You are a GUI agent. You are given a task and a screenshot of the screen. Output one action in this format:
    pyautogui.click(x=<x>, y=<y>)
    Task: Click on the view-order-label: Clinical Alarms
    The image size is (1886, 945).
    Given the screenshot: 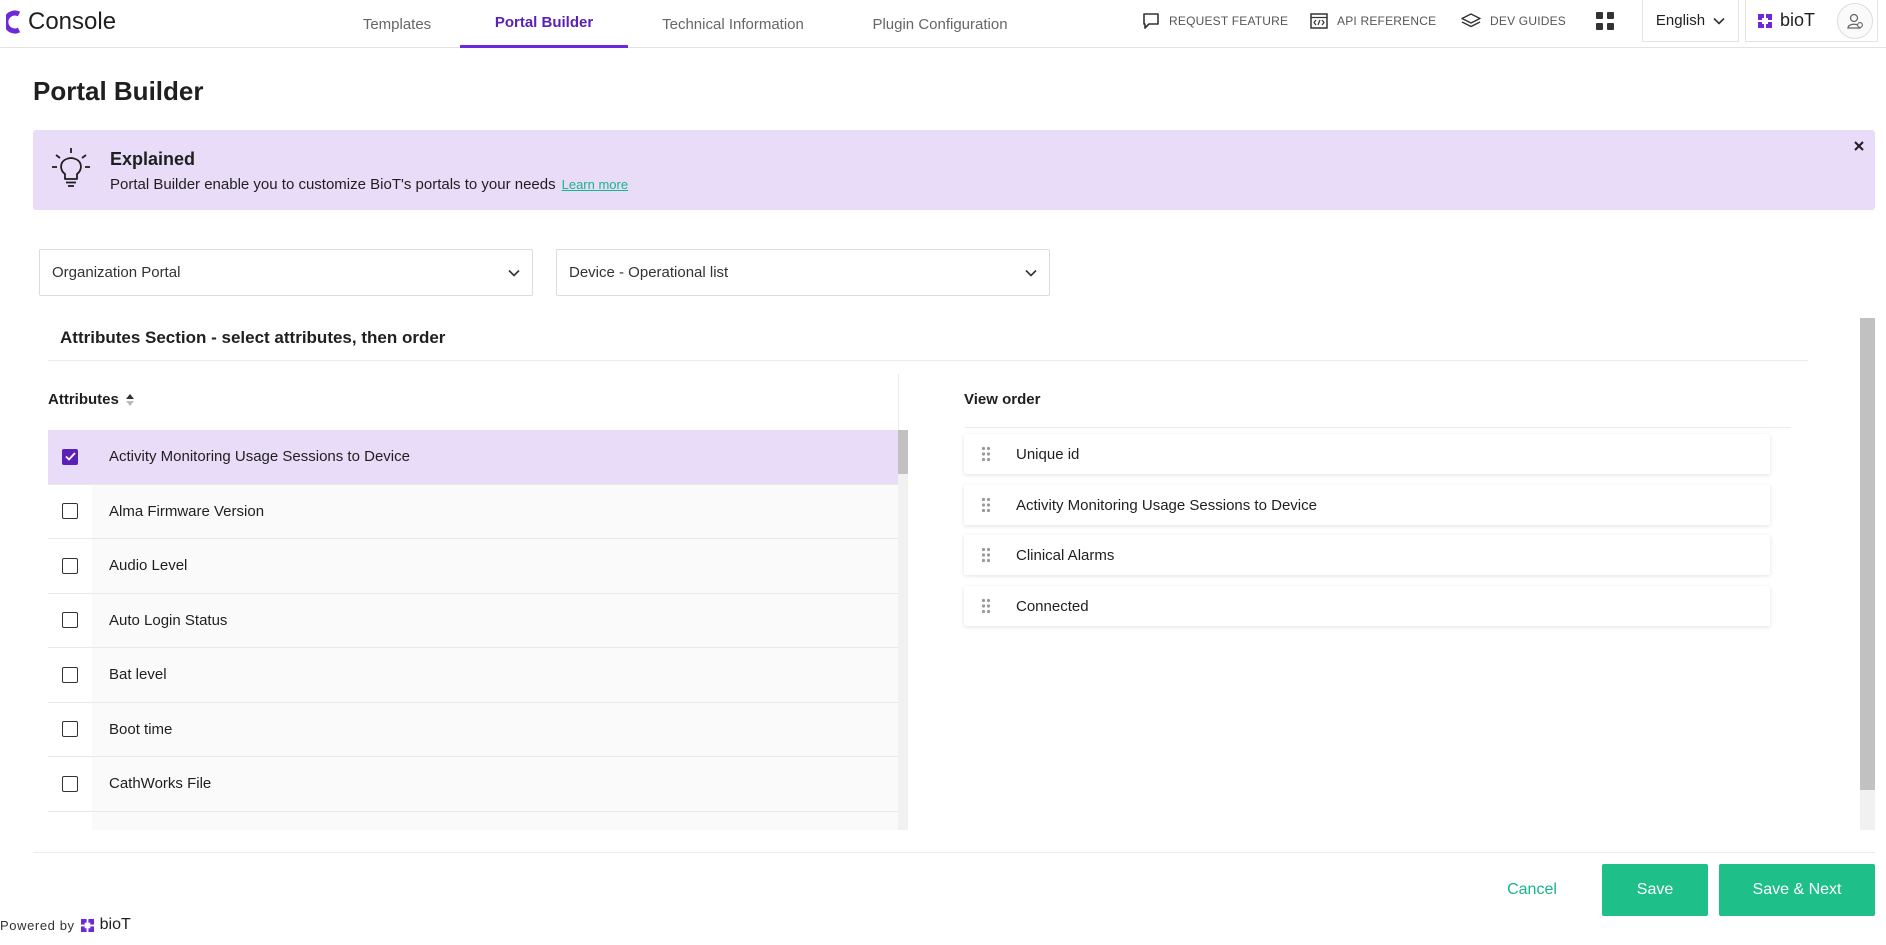 What is the action you would take?
    pyautogui.click(x=1065, y=555)
    